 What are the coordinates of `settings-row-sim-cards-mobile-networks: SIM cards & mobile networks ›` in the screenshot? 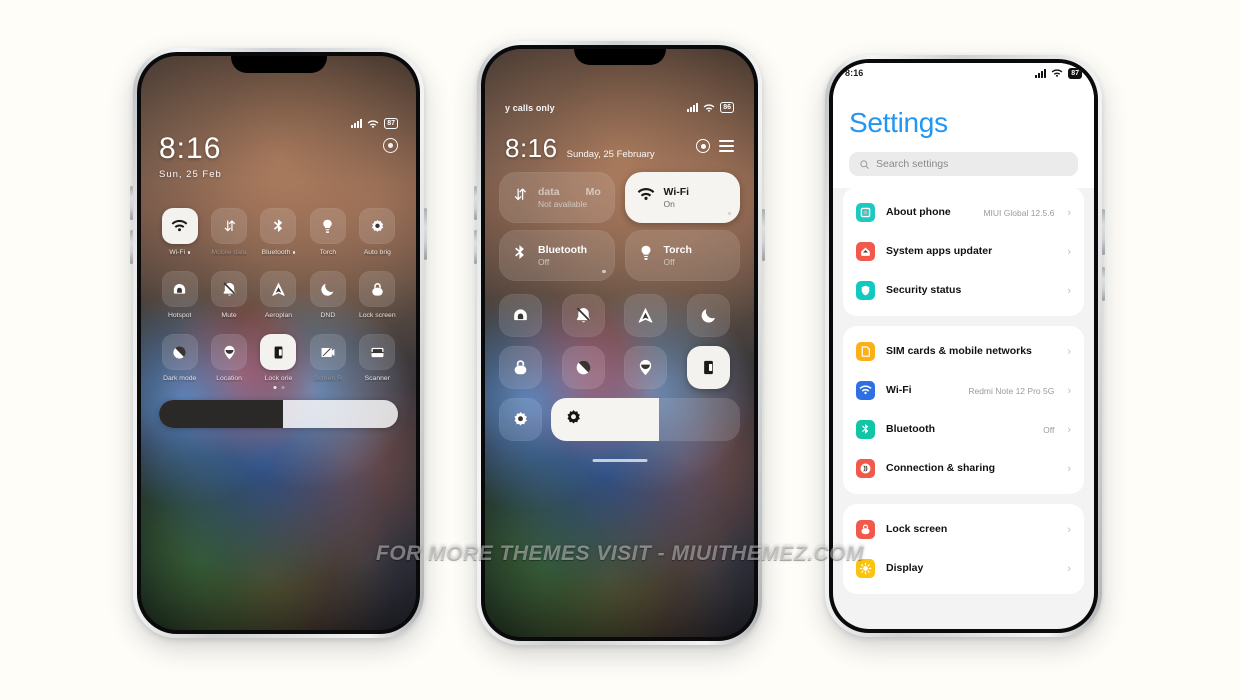 It's located at (963, 351).